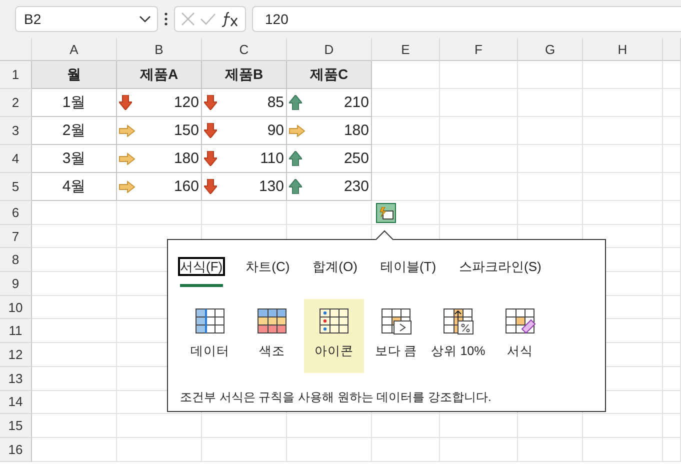 The image size is (681, 466). What do you see at coordinates (406, 49) in the screenshot?
I see `column-header: E` at bounding box center [406, 49].